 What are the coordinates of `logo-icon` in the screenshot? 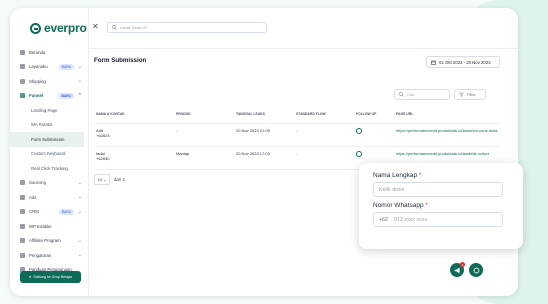 It's located at (35, 28).